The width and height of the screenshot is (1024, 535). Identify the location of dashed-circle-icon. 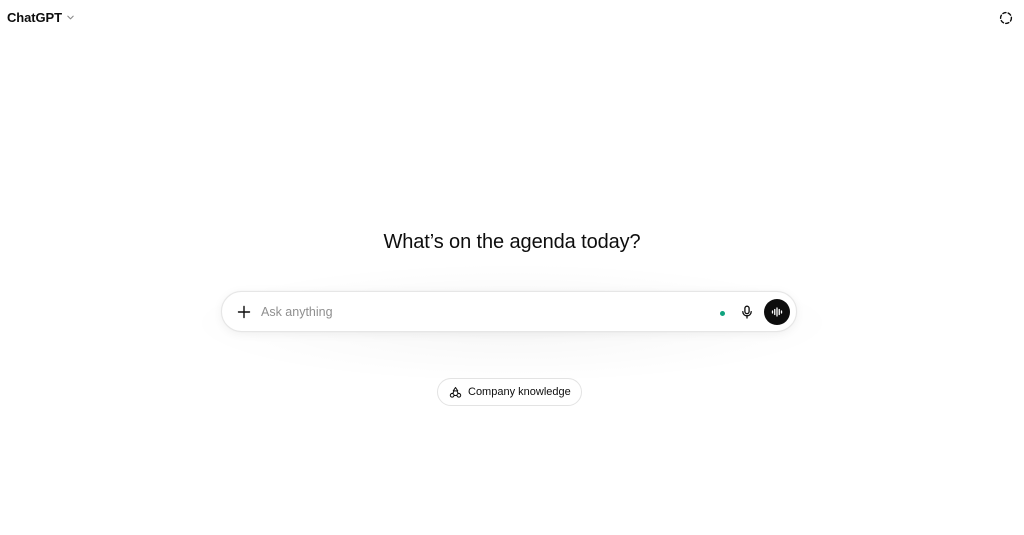
(1006, 18).